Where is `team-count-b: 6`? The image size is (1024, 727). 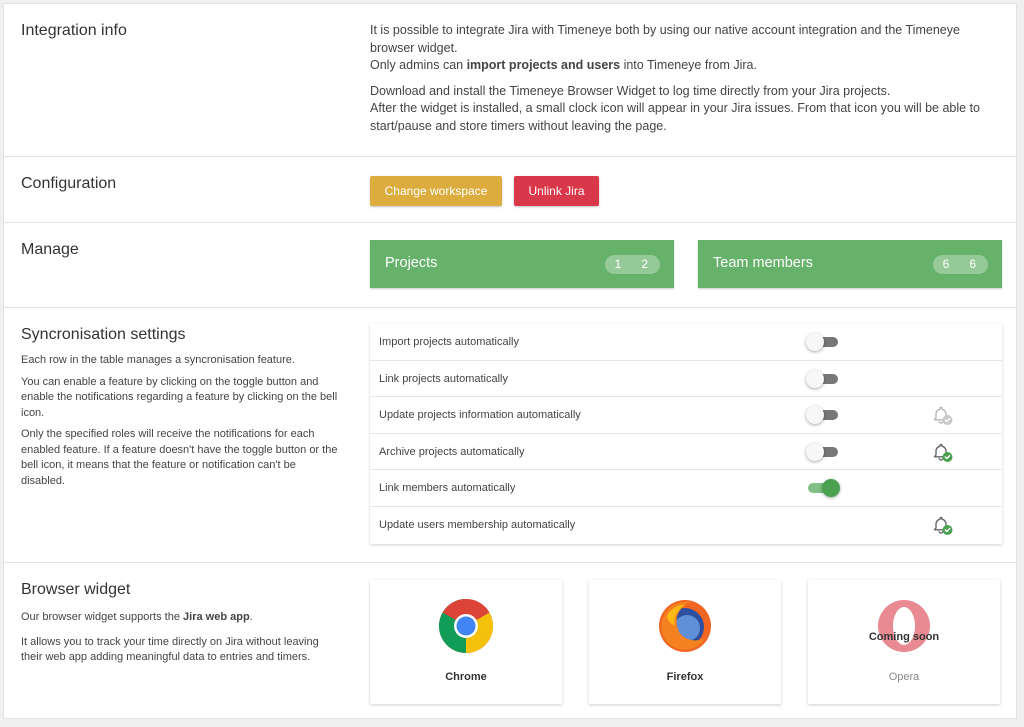
team-count-b: 6 is located at coordinates (973, 264).